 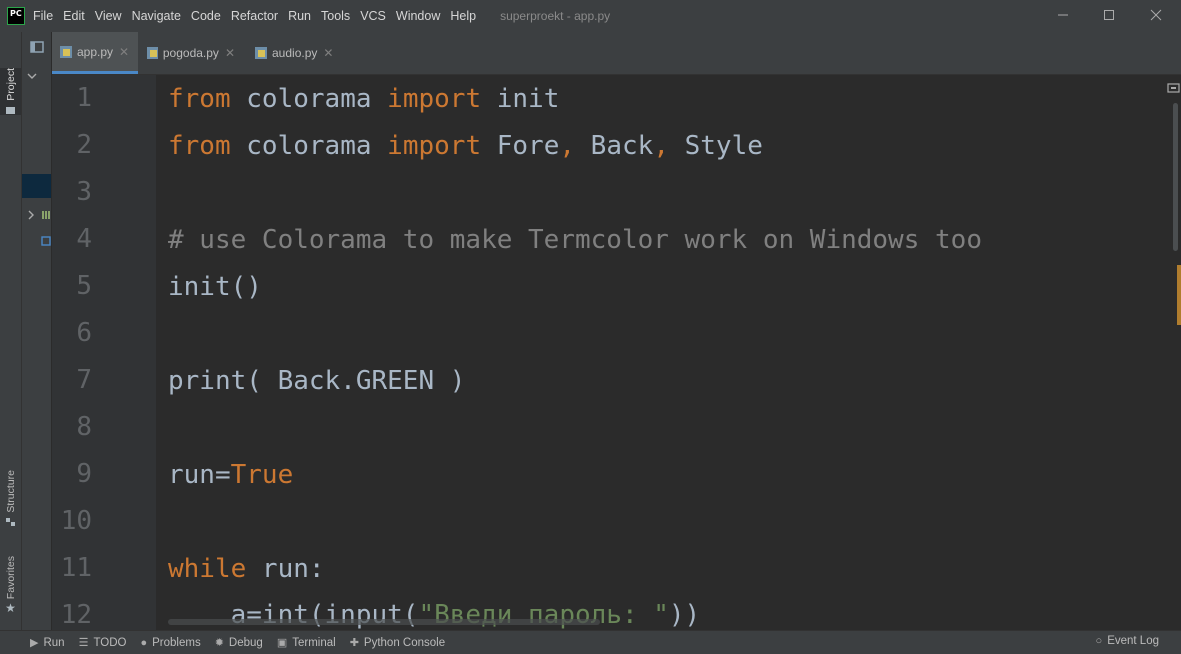 I want to click on menu-window: Window, so click(x=418, y=16).